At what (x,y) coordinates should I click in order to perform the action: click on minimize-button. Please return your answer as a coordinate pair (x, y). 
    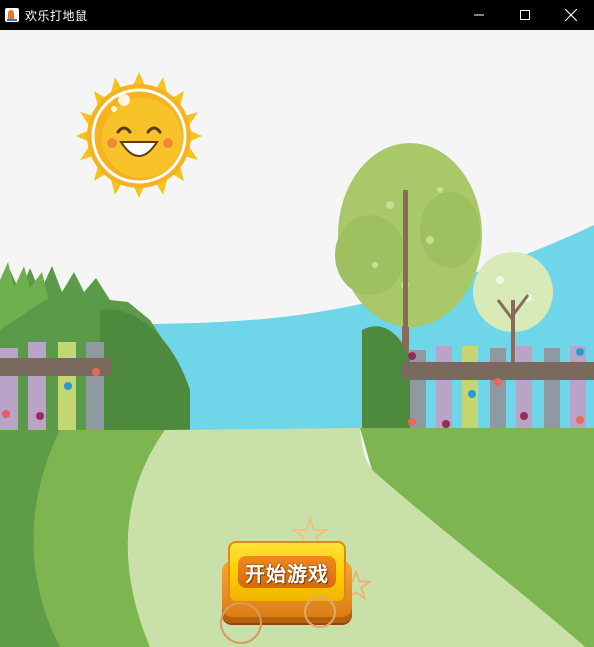
    Looking at the image, I should click on (479, 15).